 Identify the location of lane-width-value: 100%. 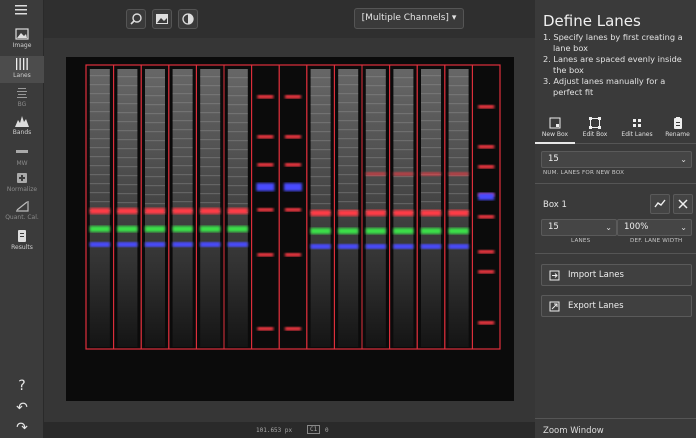
(636, 227).